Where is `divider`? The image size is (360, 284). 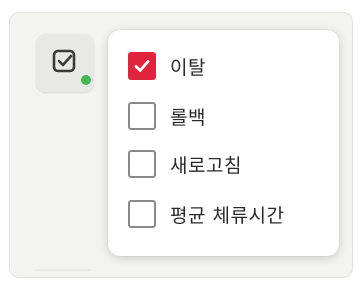
divider is located at coordinates (63, 270).